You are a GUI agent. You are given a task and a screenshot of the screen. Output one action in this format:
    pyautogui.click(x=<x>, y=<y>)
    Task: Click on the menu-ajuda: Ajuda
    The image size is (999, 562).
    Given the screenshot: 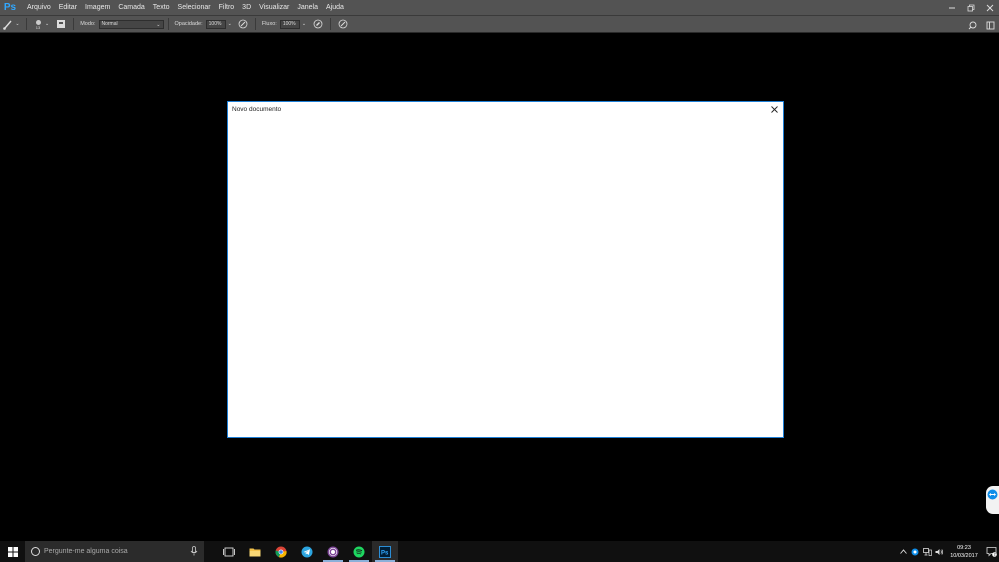 What is the action you would take?
    pyautogui.click(x=335, y=7)
    